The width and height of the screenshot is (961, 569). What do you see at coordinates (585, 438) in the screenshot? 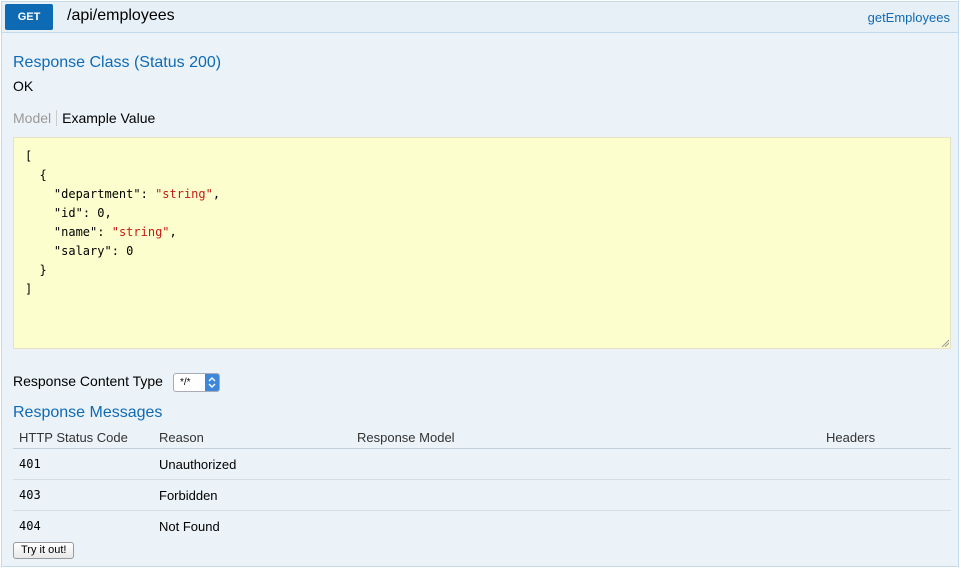
I see `column-header-response-model: Response Model` at bounding box center [585, 438].